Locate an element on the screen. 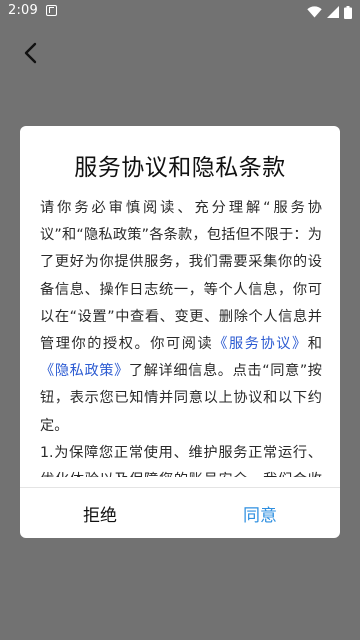 The image size is (360, 640). consent-text-b: 和 is located at coordinates (314, 344).